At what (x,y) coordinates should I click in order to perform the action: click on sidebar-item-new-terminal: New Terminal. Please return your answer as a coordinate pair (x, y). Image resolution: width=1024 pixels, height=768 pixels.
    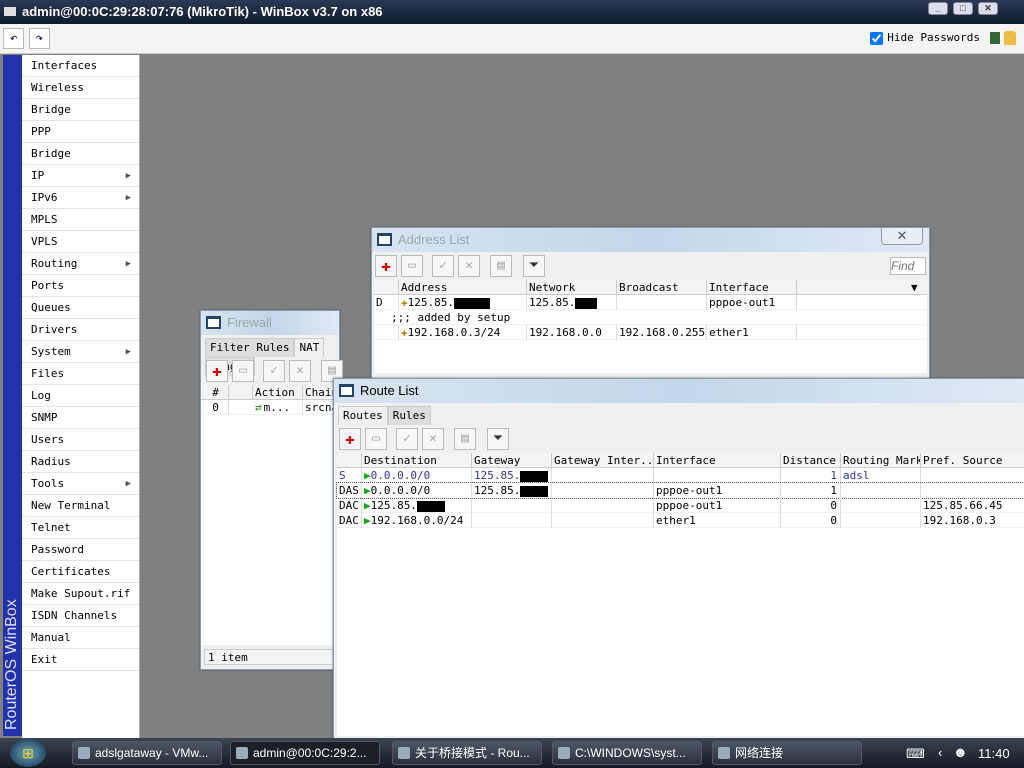
    Looking at the image, I should click on (80, 506).